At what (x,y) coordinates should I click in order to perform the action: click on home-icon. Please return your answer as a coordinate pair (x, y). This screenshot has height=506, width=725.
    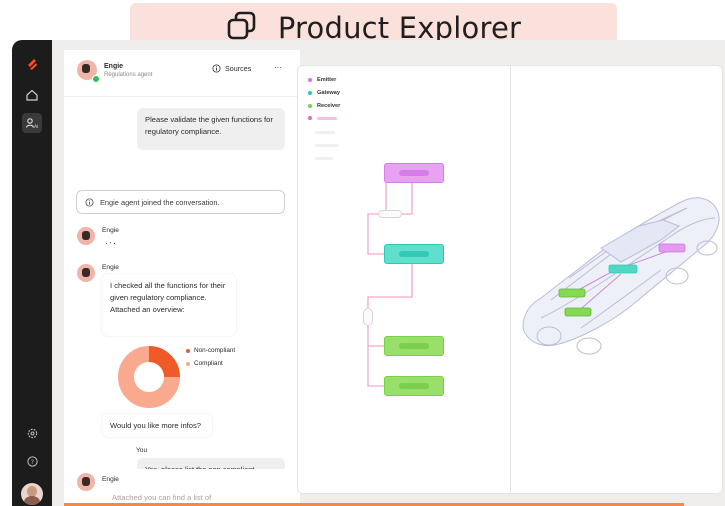
    Looking at the image, I should click on (32, 95).